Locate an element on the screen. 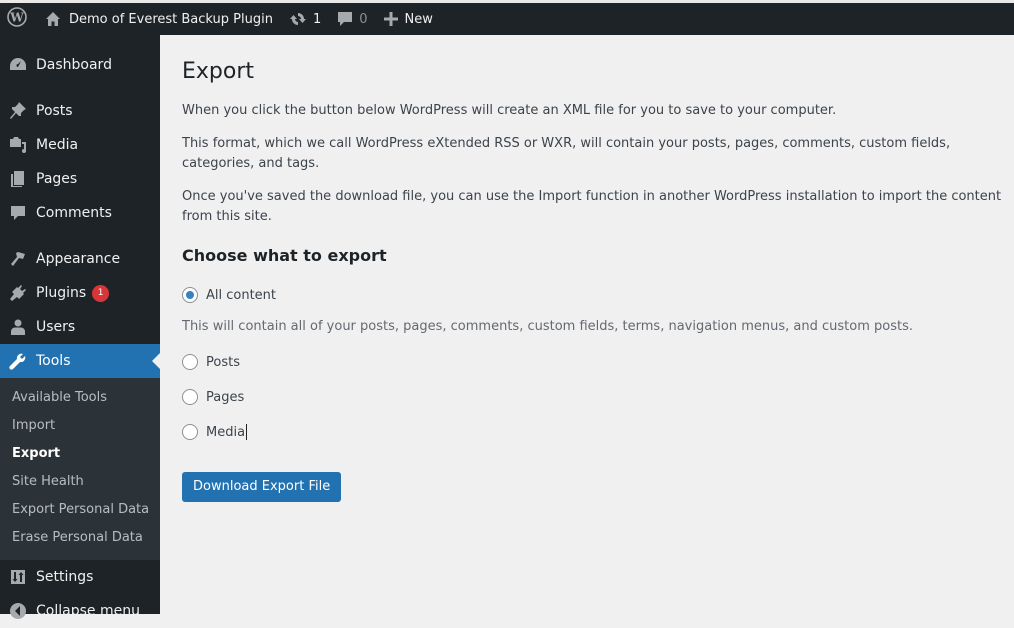 The width and height of the screenshot is (1014, 628). radio-pages is located at coordinates (190, 397).